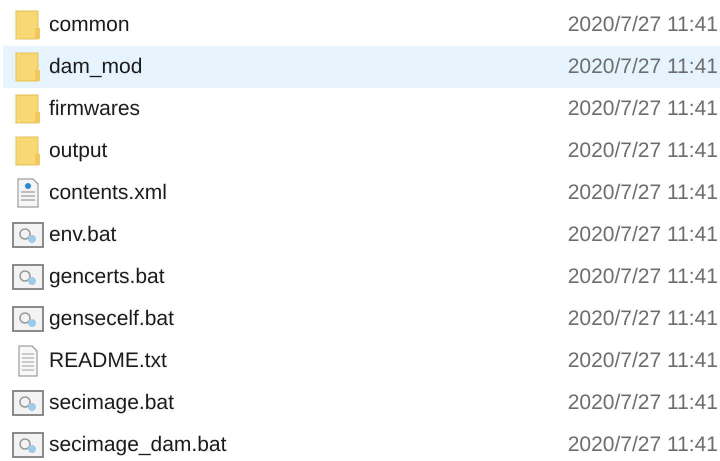  I want to click on xml-file-icon, so click(28, 193).